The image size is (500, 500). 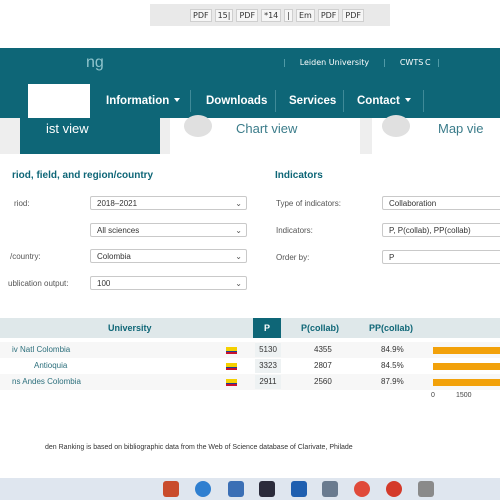 What do you see at coordinates (265, 134) in the screenshot?
I see `tab-chart-view: Chart view` at bounding box center [265, 134].